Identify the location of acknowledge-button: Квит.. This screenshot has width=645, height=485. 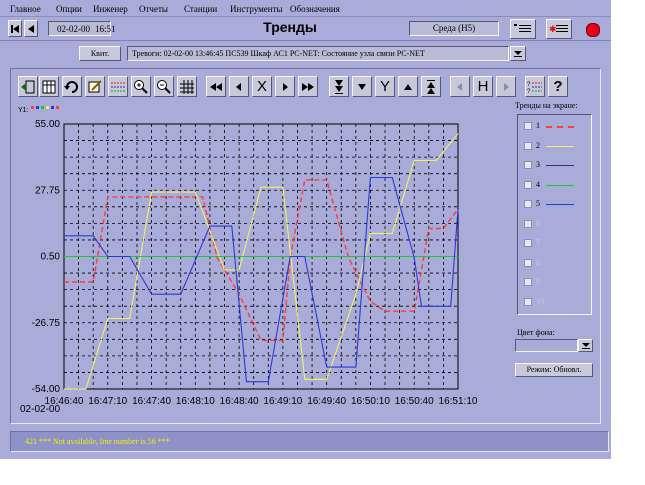
(100, 53).